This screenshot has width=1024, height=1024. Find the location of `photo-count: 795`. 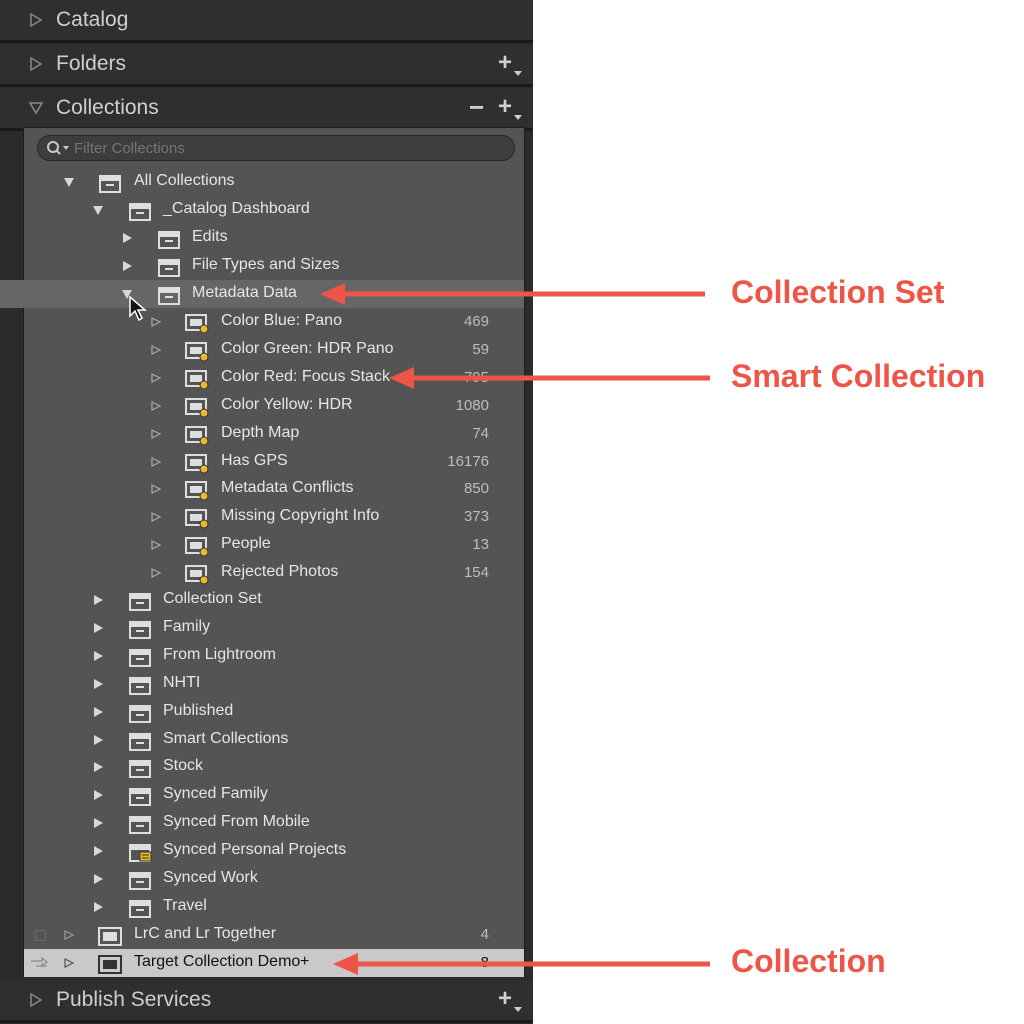

photo-count: 795 is located at coordinates (476, 377).